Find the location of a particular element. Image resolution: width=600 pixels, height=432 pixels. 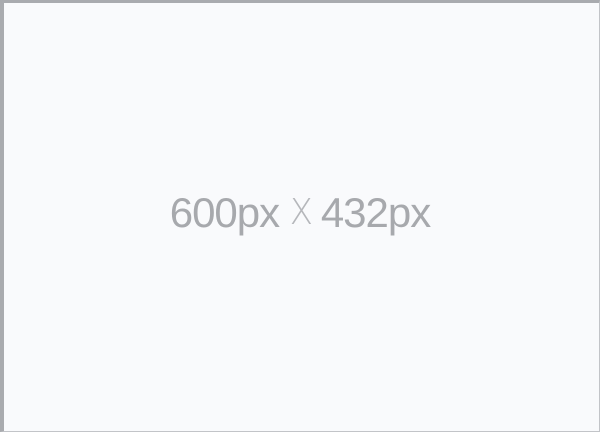

times-icon: X is located at coordinates (301, 212).